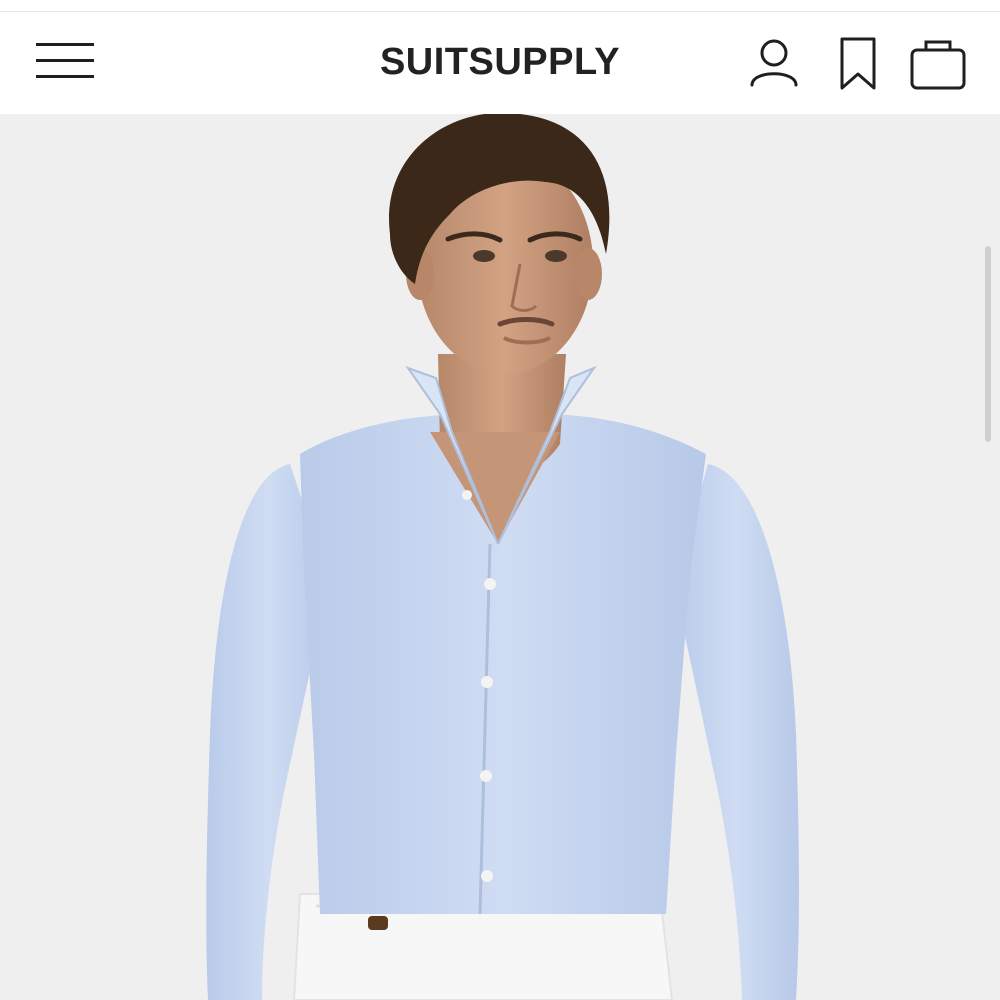 The height and width of the screenshot is (1000, 1000). Describe the element at coordinates (858, 64) in the screenshot. I see `bookmark-icon` at that location.